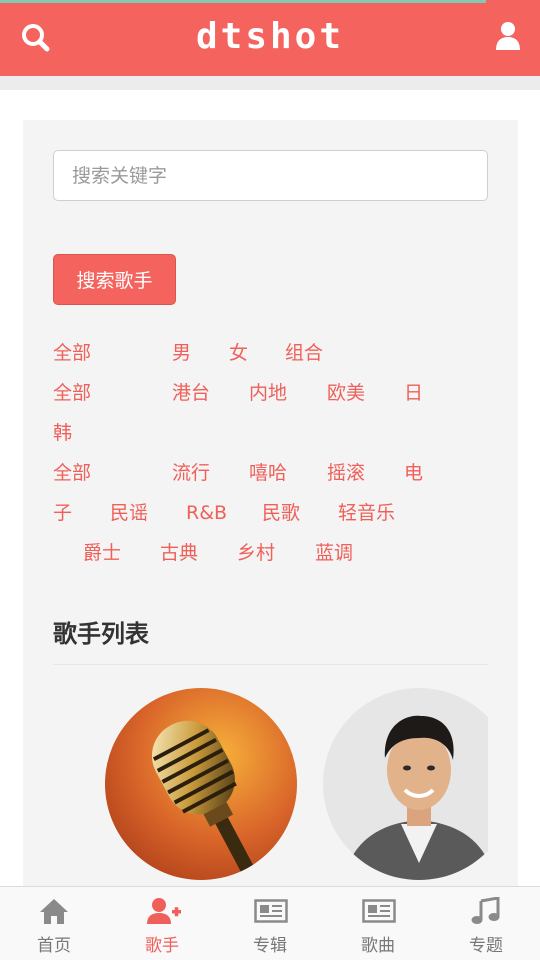 The height and width of the screenshot is (960, 540). What do you see at coordinates (191, 473) in the screenshot?
I see `filter-genre-pop: 流行` at bounding box center [191, 473].